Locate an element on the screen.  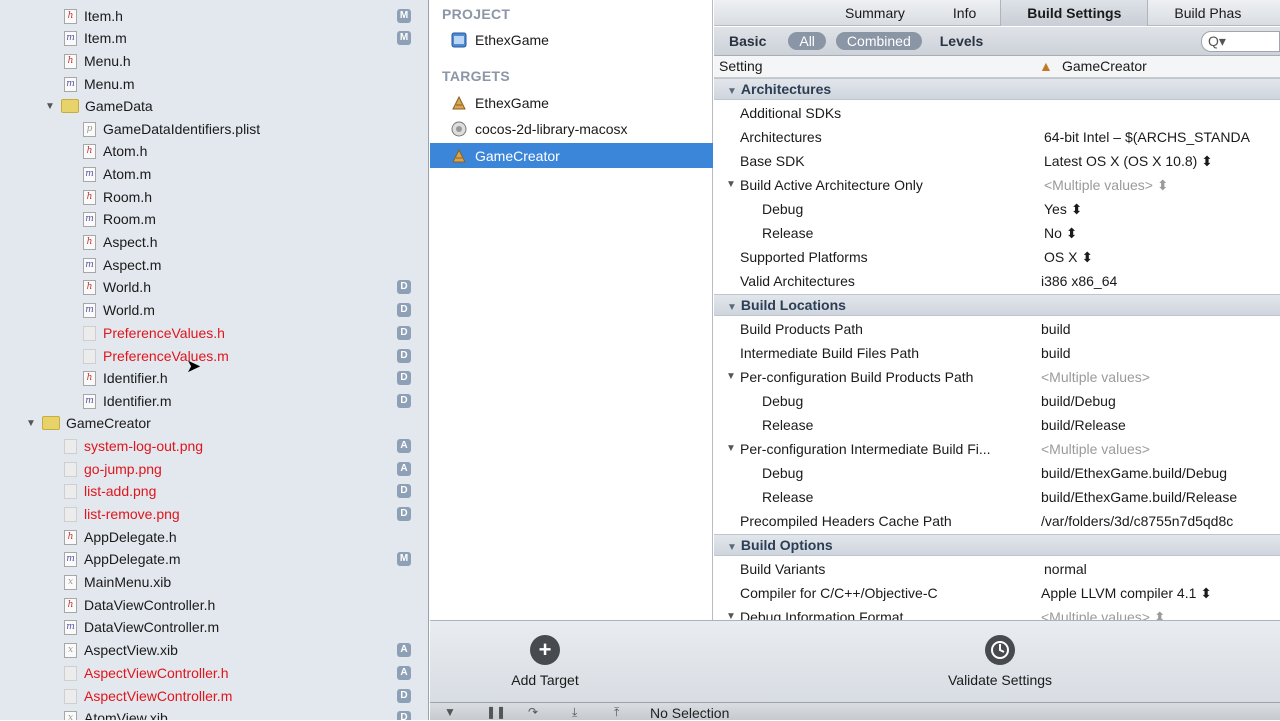
navigator-item: h World.h is located at coordinates (117, 287).